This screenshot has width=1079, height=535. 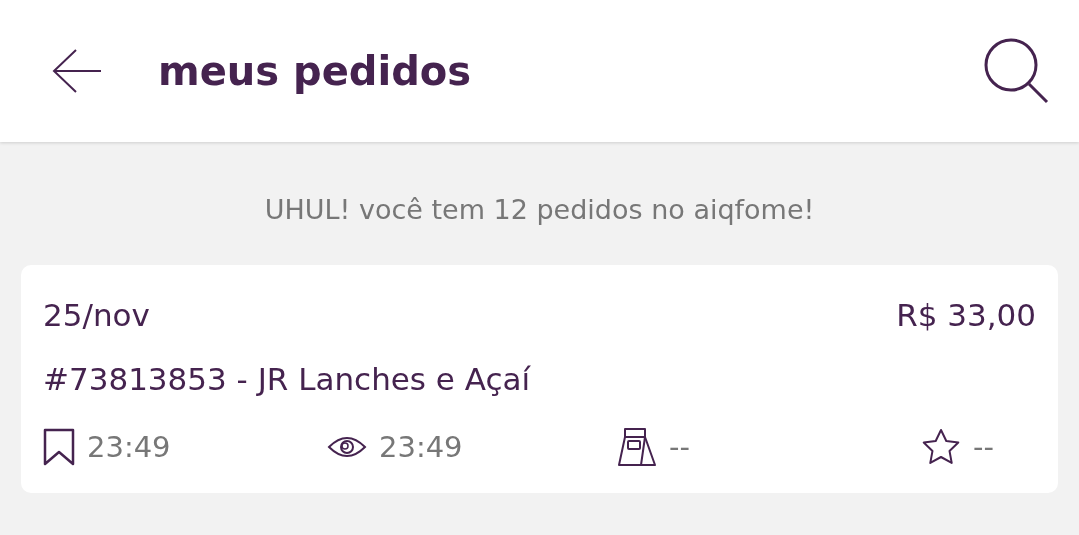 What do you see at coordinates (59, 447) in the screenshot?
I see `bookmark-icon` at bounding box center [59, 447].